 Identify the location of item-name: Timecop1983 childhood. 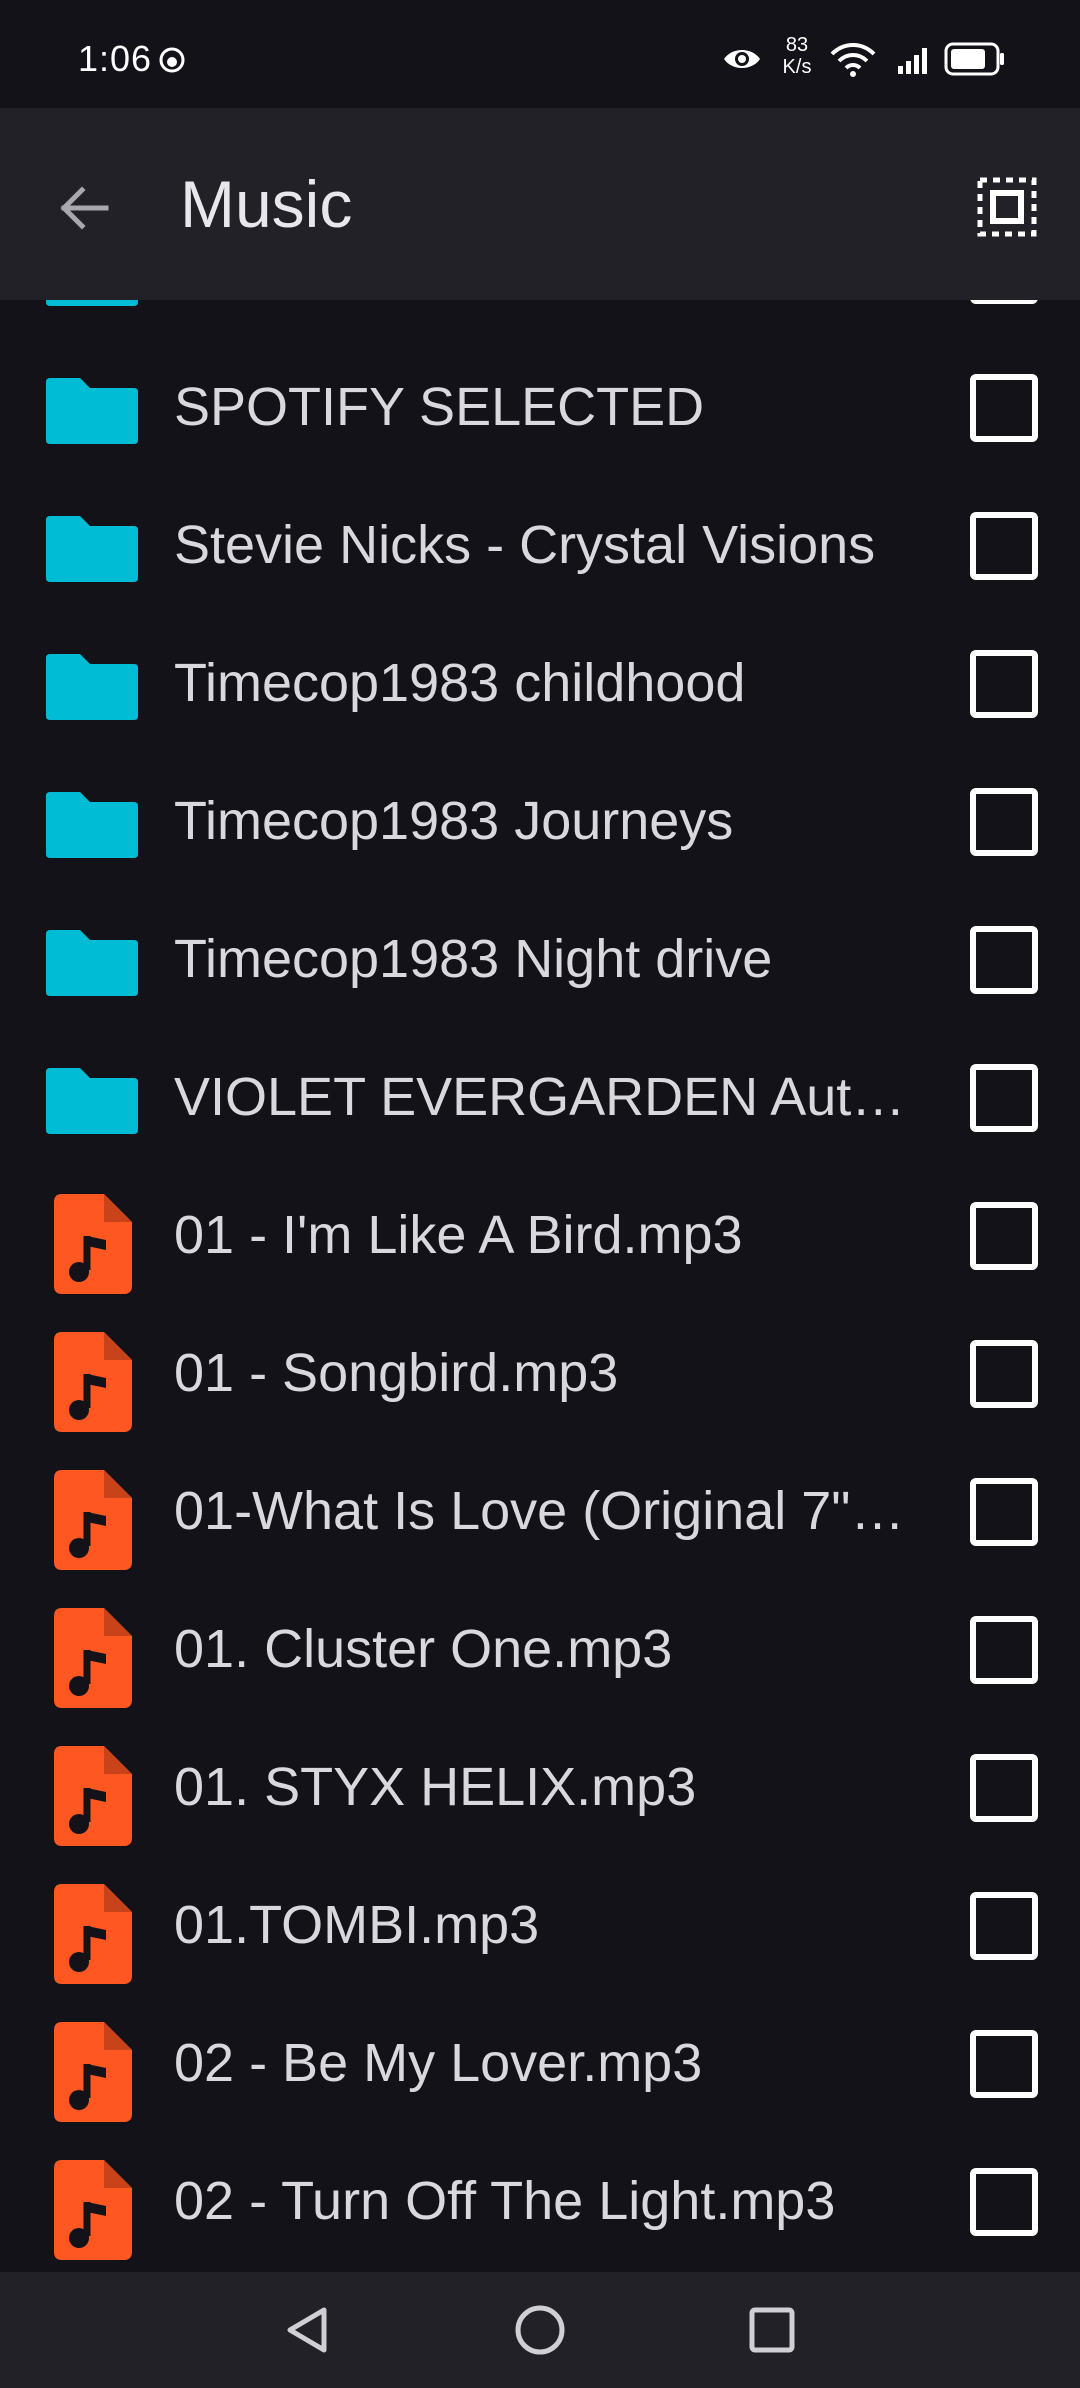
(460, 683).